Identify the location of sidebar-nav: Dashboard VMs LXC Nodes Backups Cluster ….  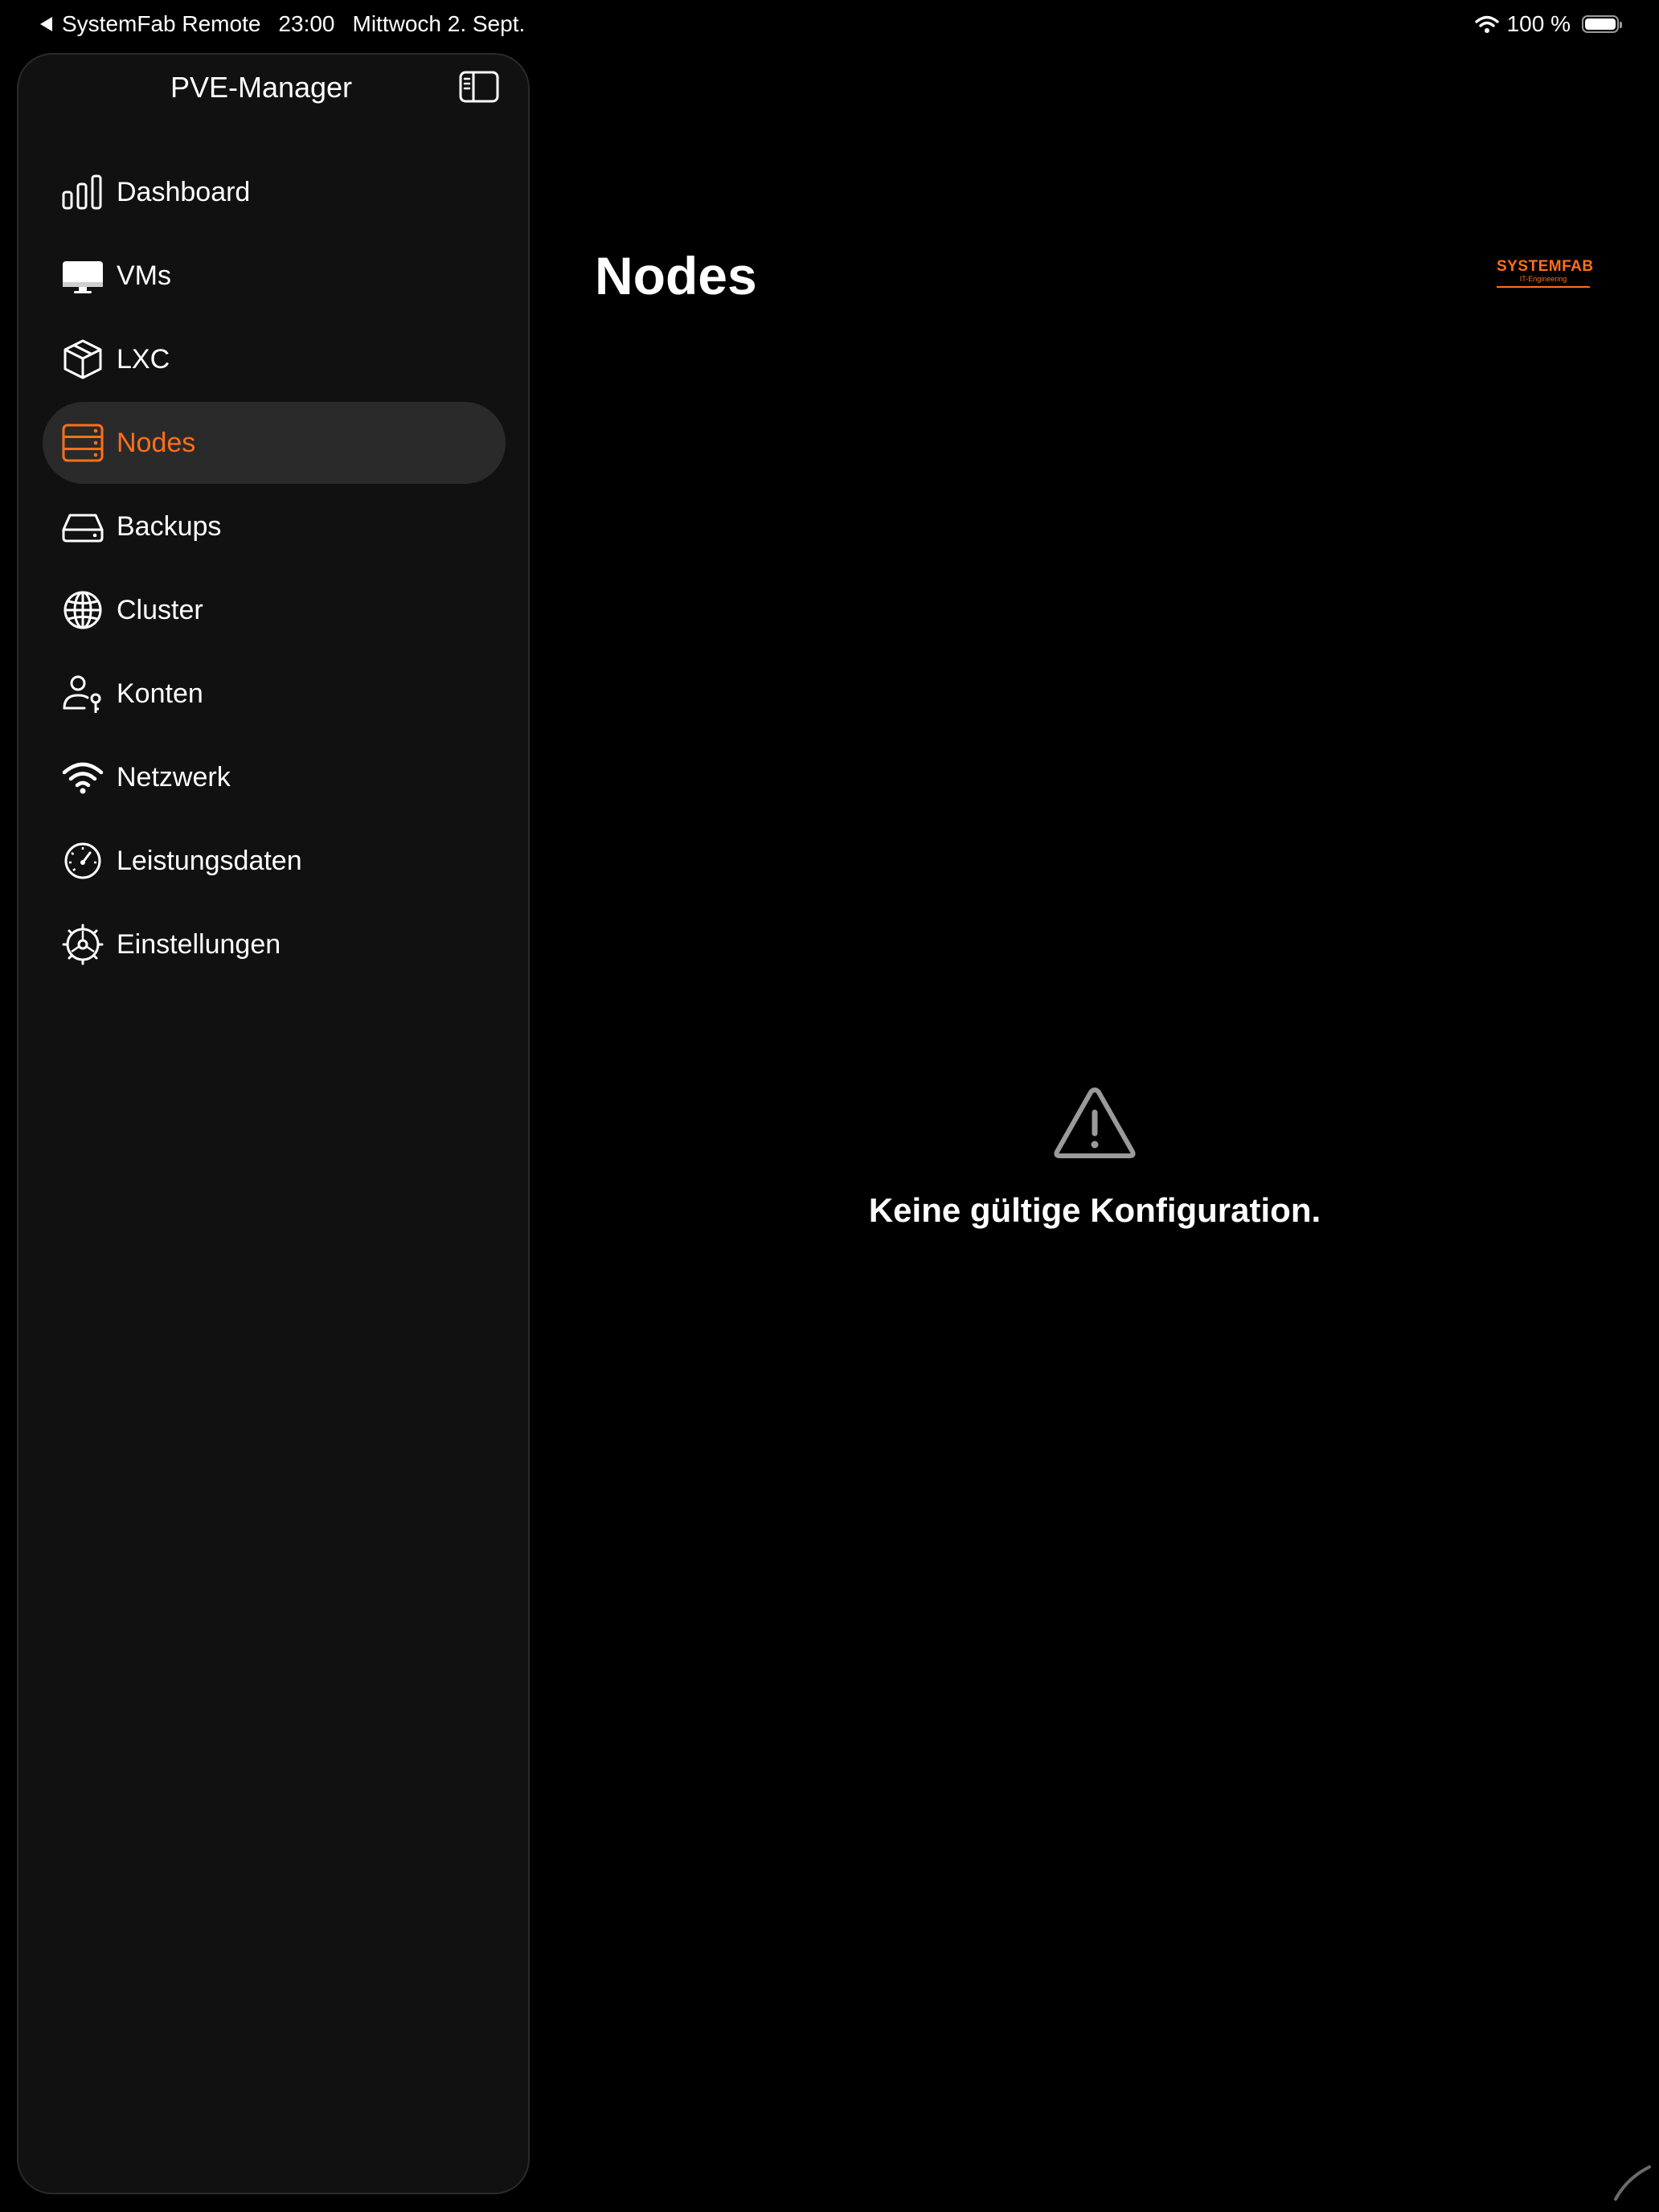
(274, 569).